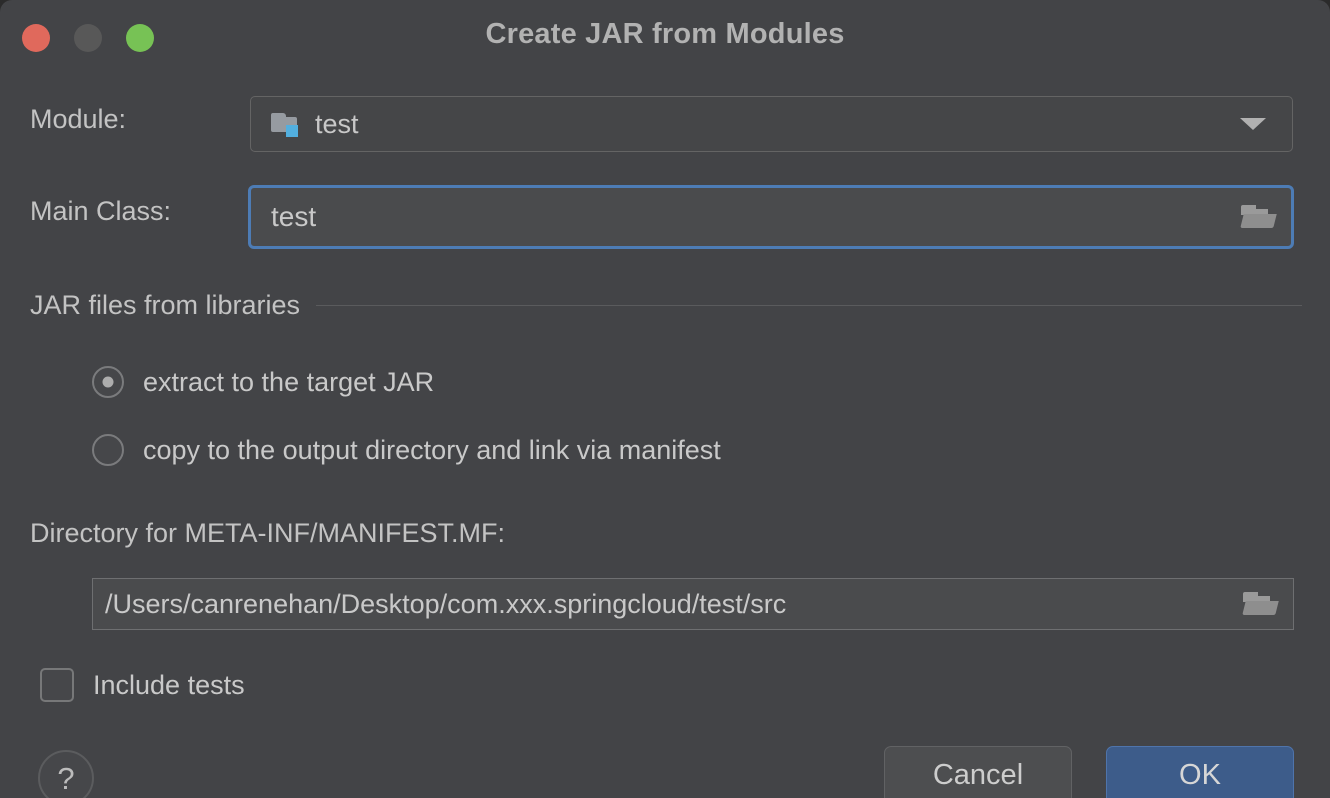  I want to click on main-class-label-row: Main Class:, so click(100, 211).